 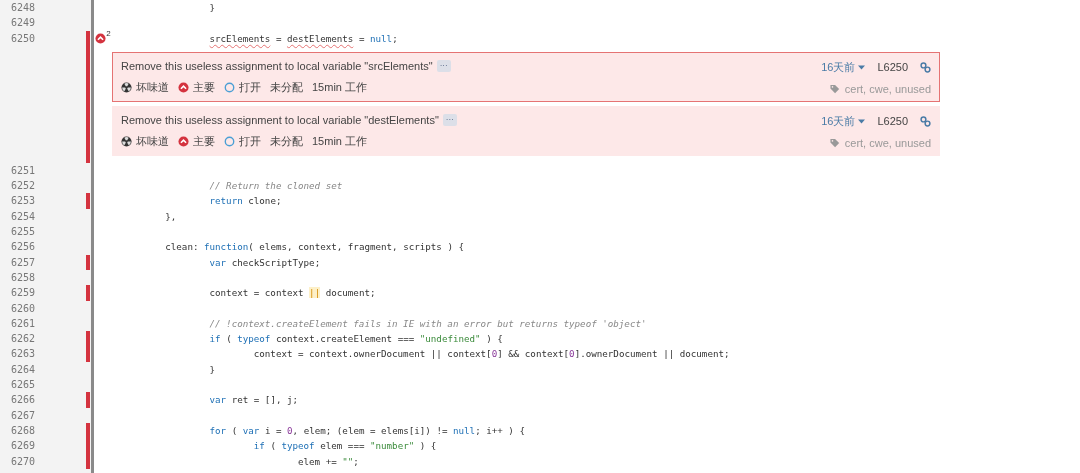 I want to click on code-line: var checkScriptType;, so click(x=265, y=262).